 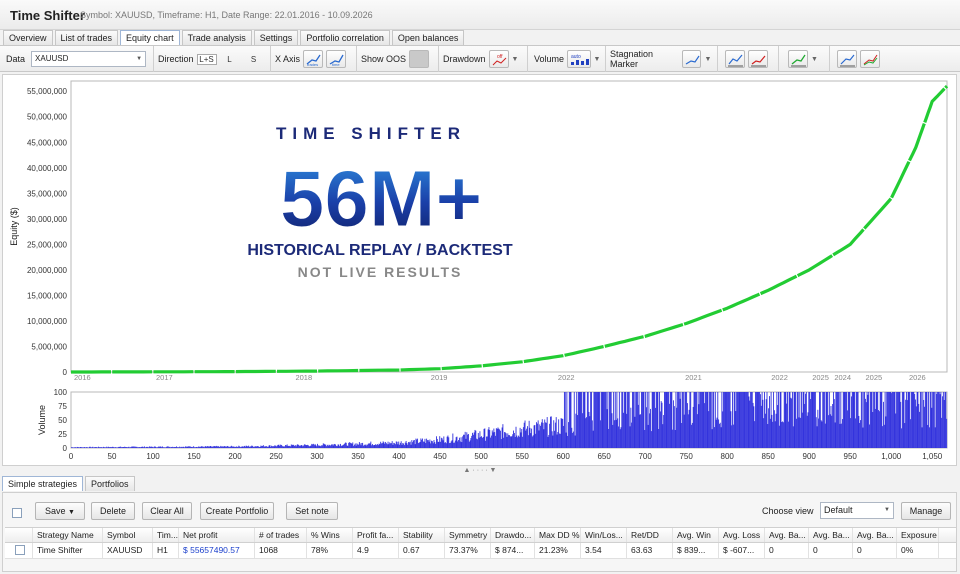 What do you see at coordinates (815, 59) in the screenshot?
I see `equity-style-dropdown-icon: ▼` at bounding box center [815, 59].